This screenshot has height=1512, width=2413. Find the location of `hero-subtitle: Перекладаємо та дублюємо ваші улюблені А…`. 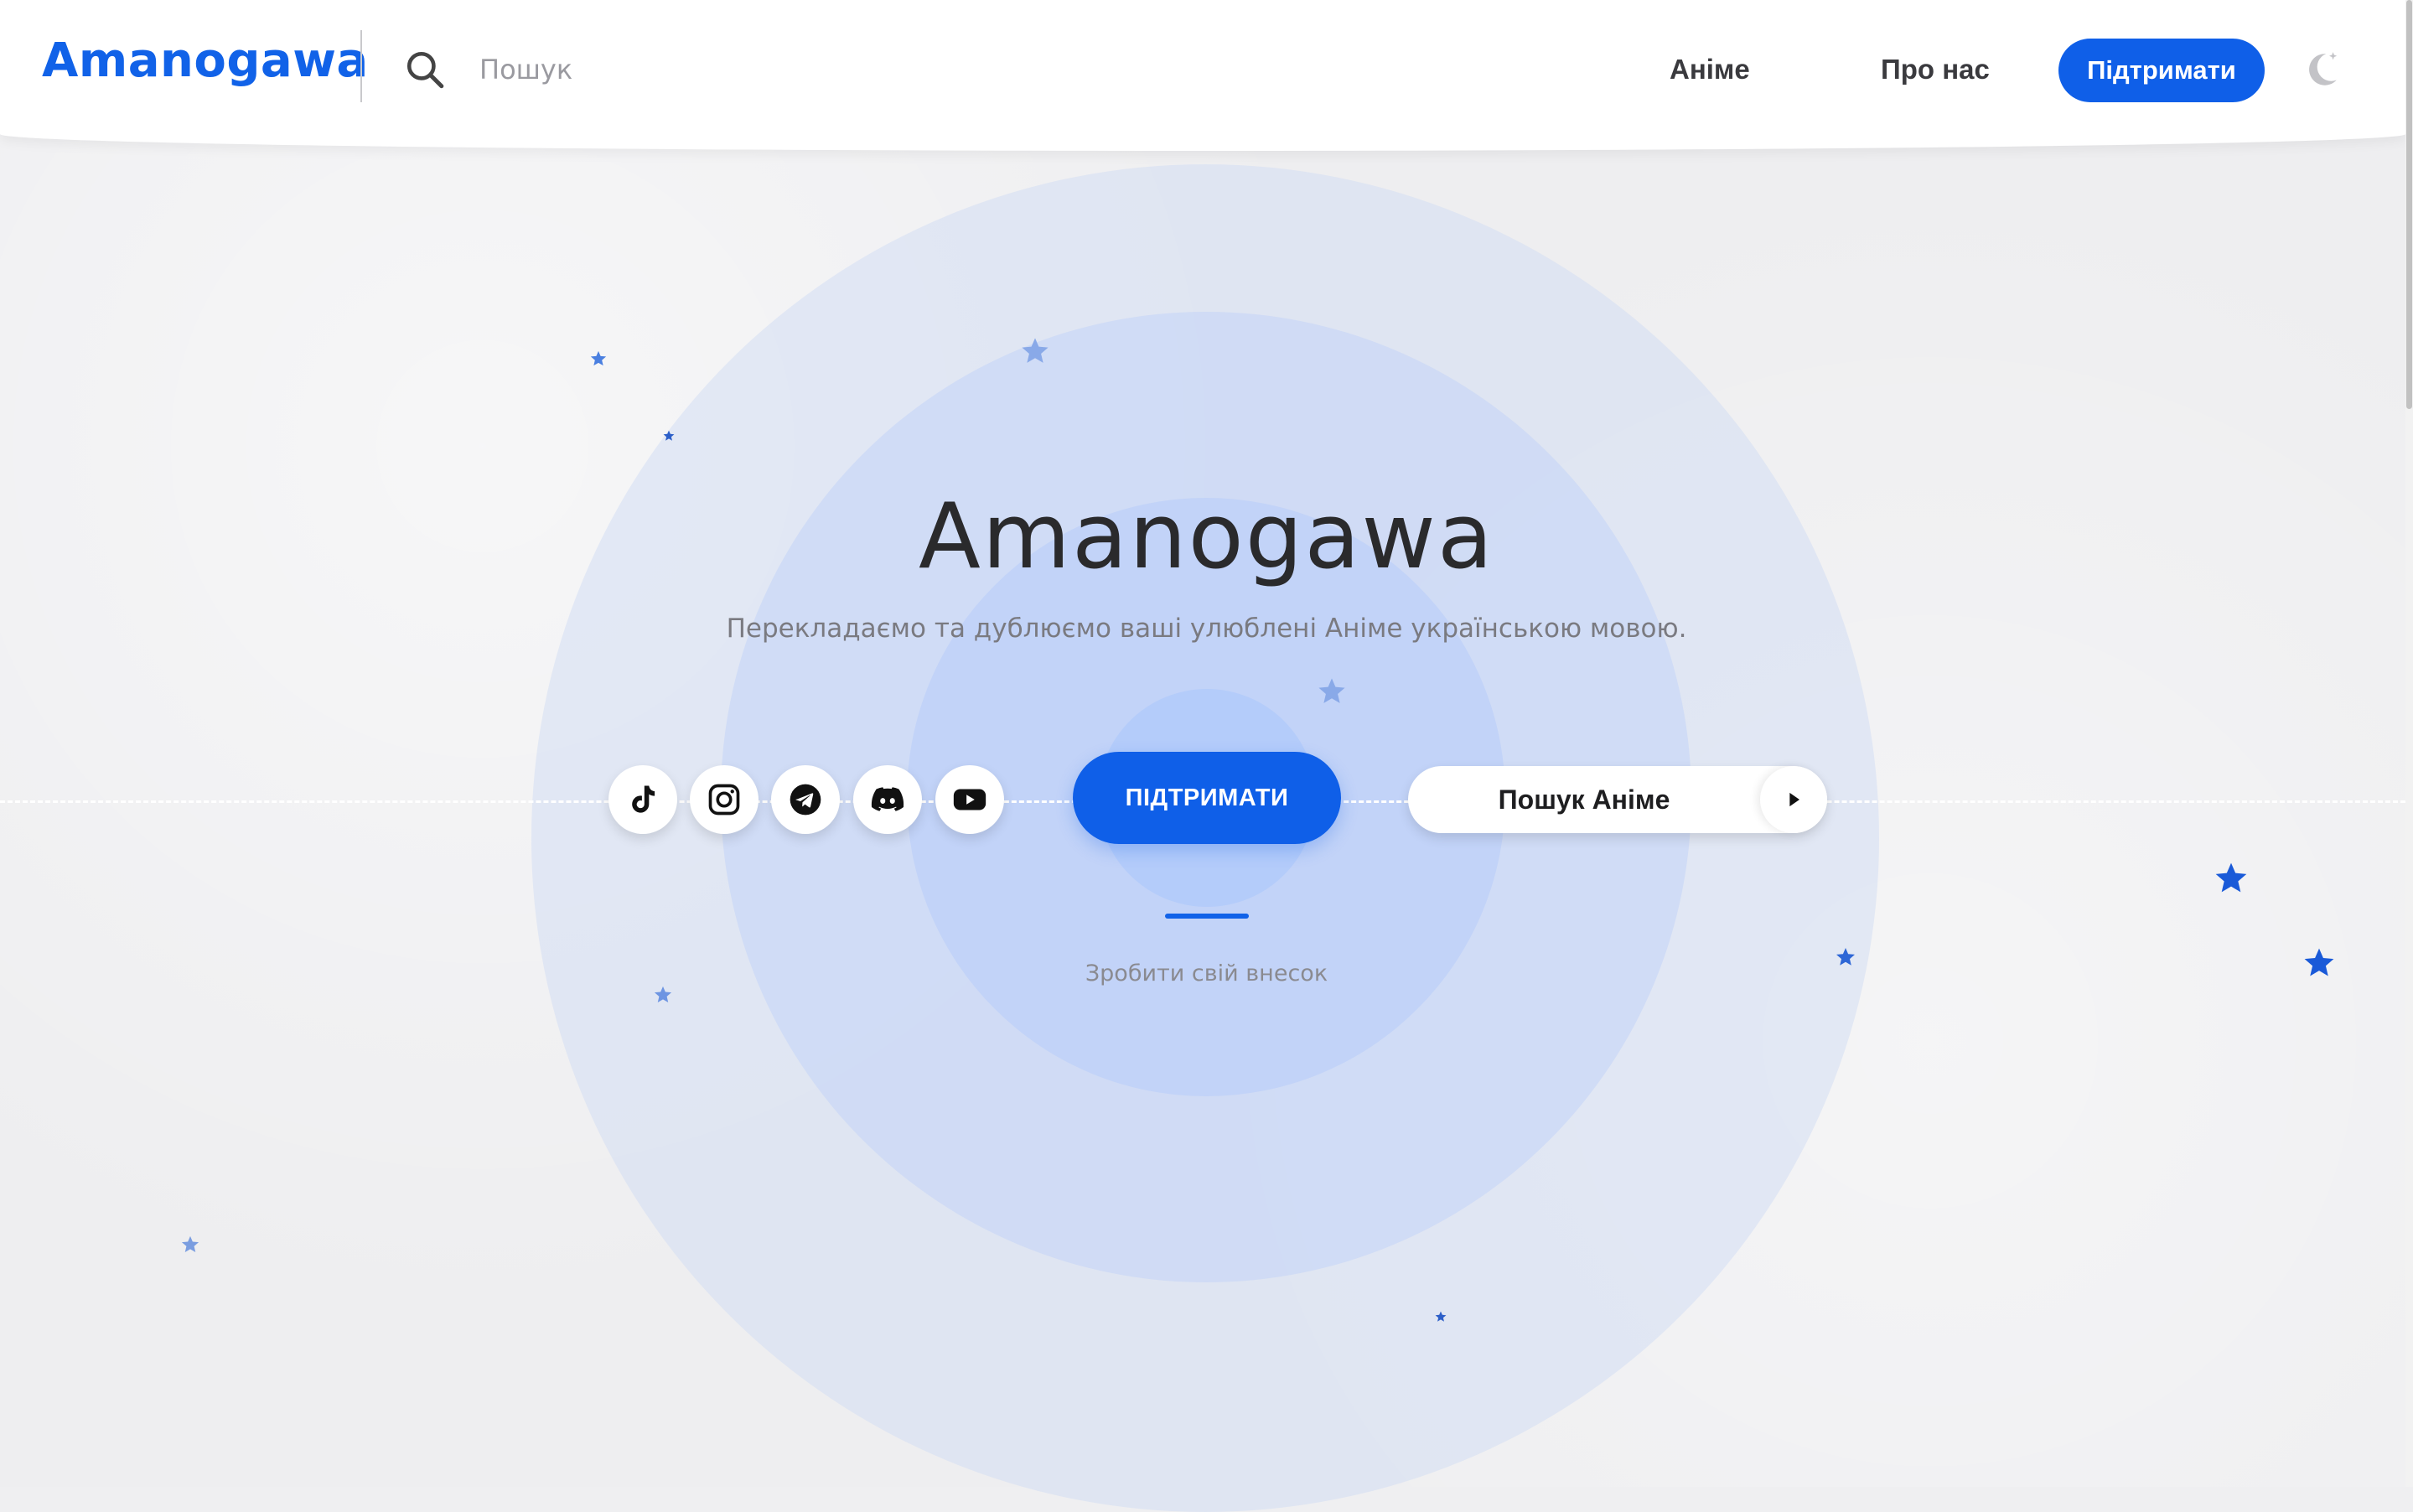

hero-subtitle: Перекладаємо та дублюємо ваші улюблені А… is located at coordinates (1206, 629).